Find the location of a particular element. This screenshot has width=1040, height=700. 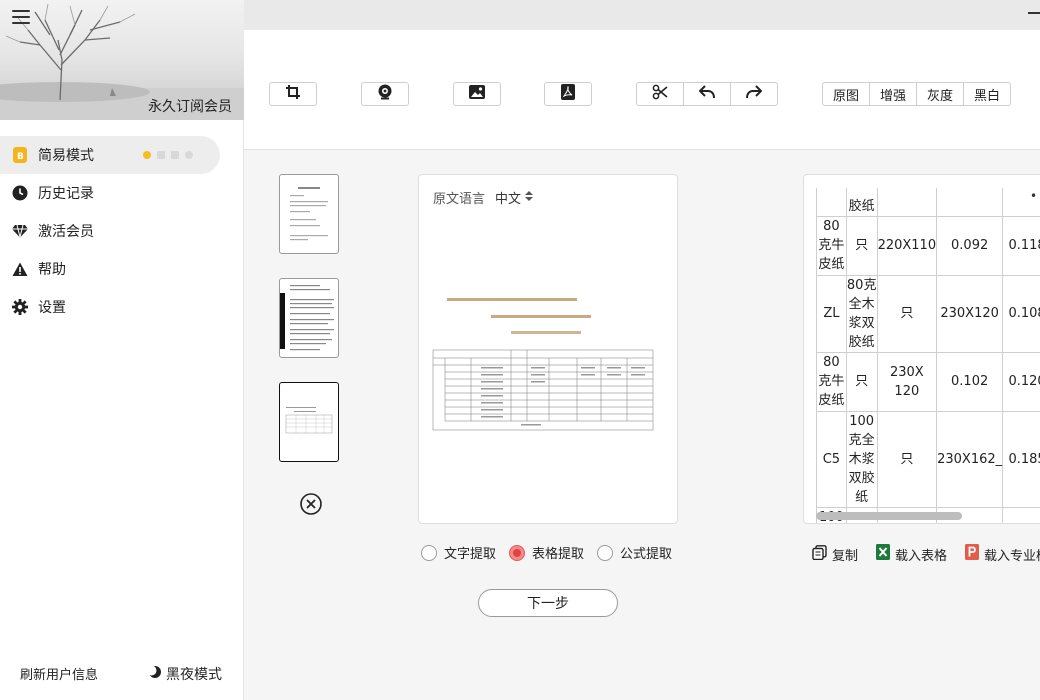

night-mode-toggle: 黑夜模式 is located at coordinates (184, 674).